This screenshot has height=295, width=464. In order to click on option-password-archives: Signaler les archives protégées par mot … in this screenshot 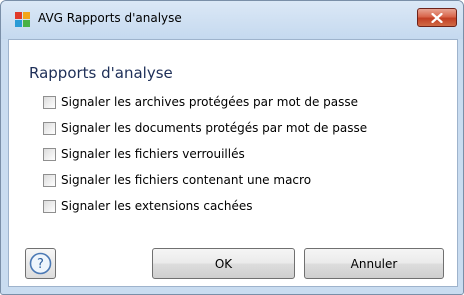, I will do `click(200, 102)`.